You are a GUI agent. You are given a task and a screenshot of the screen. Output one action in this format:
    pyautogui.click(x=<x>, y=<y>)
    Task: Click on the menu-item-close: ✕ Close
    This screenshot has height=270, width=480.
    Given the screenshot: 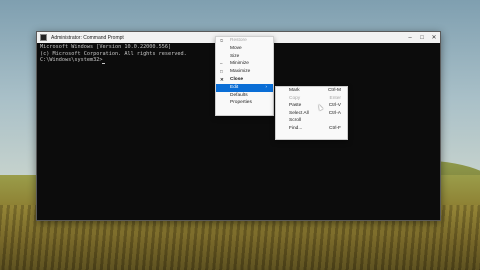 What is the action you would take?
    pyautogui.click(x=244, y=80)
    